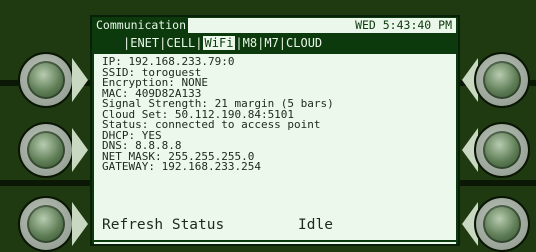 This screenshot has width=536, height=252. What do you see at coordinates (219, 43) in the screenshot?
I see `tab-wifi: WiFi` at bounding box center [219, 43].